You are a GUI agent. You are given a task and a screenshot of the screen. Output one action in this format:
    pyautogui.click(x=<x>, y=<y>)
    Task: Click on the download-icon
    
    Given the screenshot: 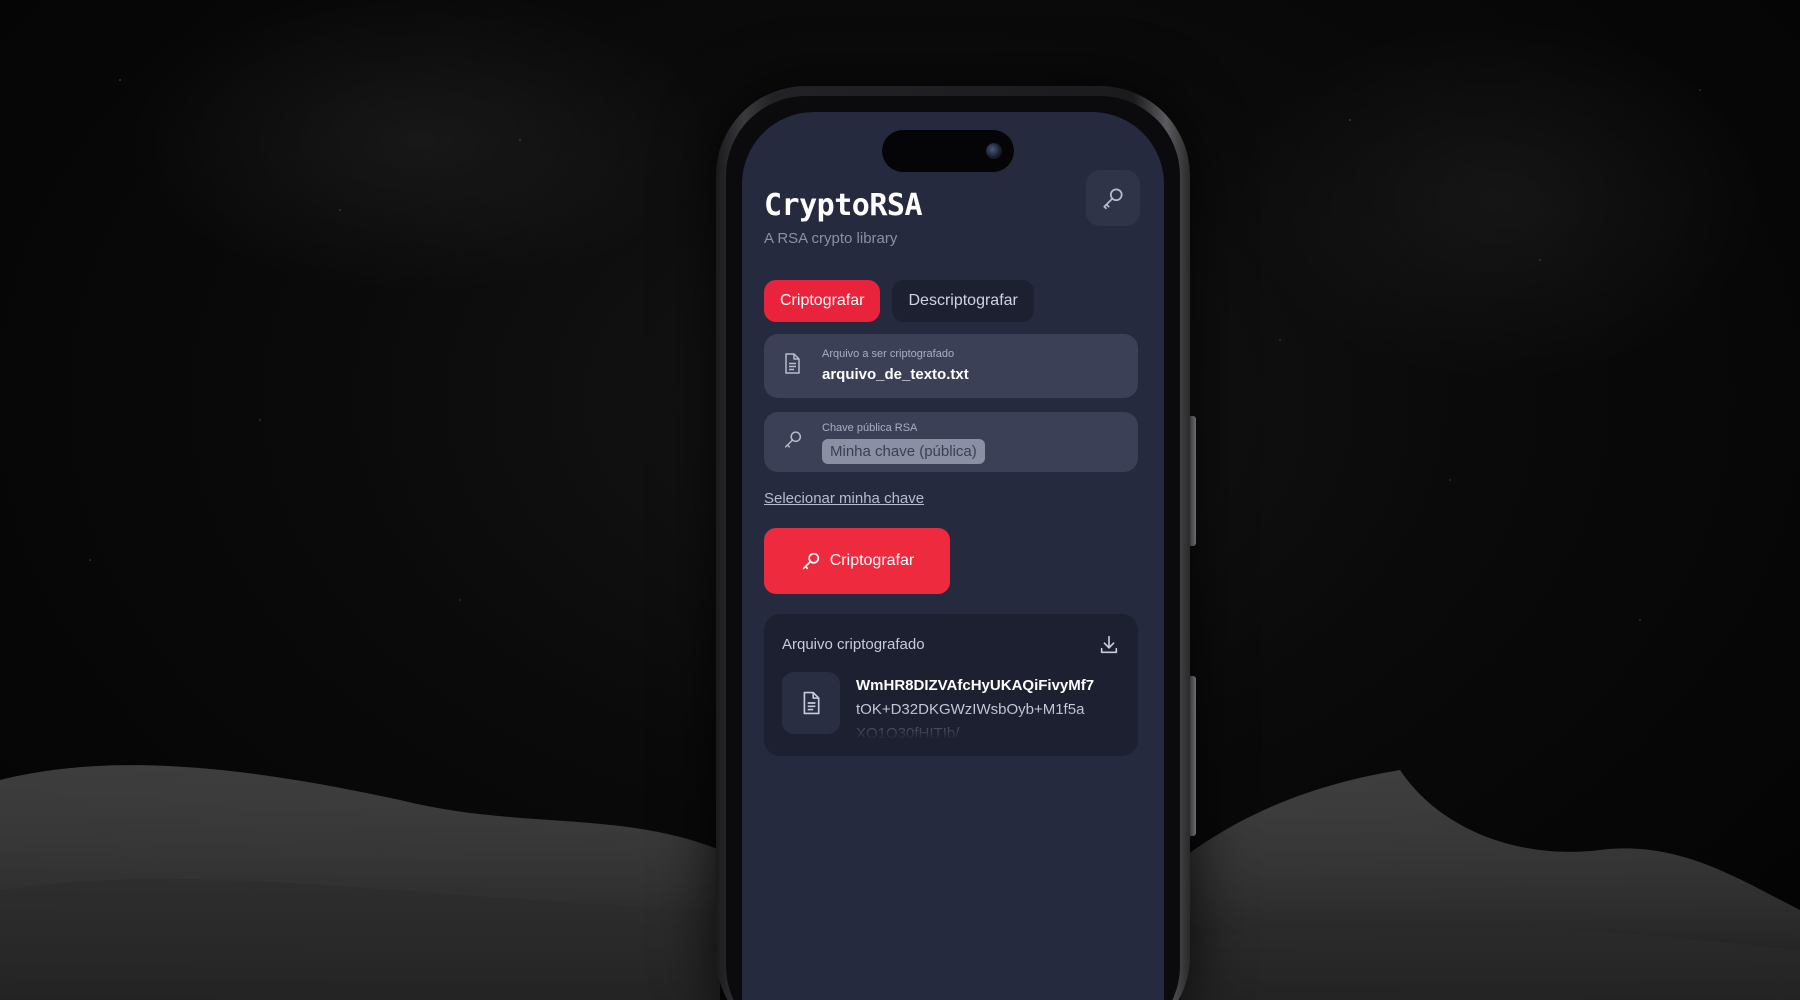 What is the action you would take?
    pyautogui.click(x=1109, y=647)
    